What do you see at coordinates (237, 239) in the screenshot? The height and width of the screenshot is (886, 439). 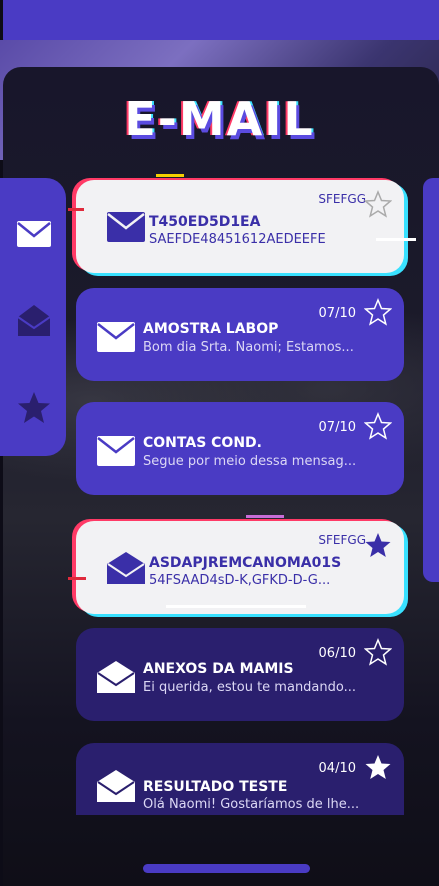 I see `email-preview: SAEFDE48451612AEDEEFE` at bounding box center [237, 239].